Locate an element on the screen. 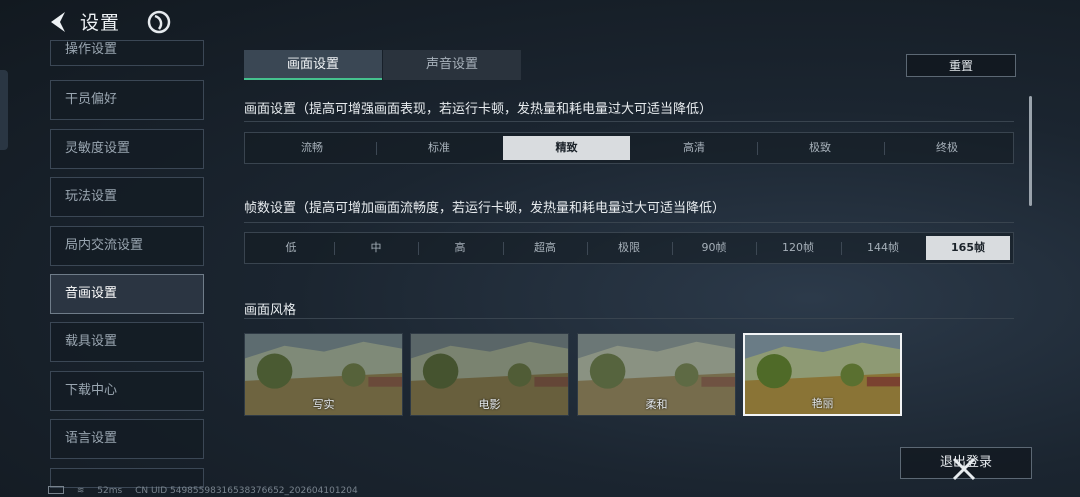 The image size is (1080, 497). side-handle is located at coordinates (4, 110).